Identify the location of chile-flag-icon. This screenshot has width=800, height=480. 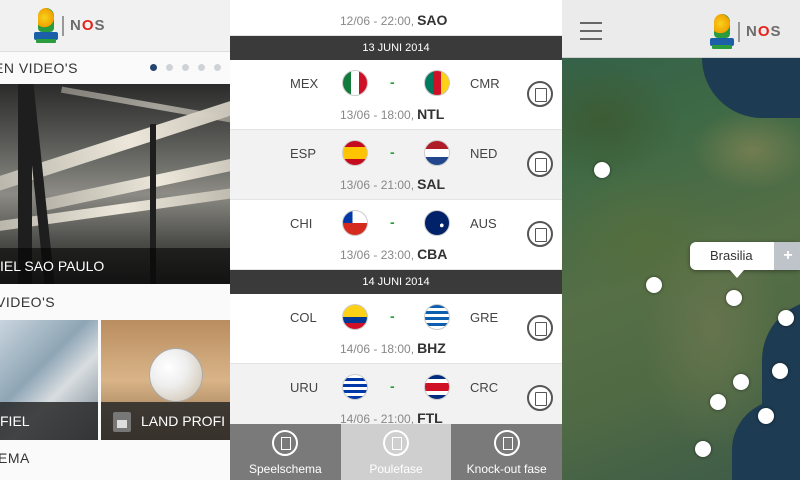
(355, 223).